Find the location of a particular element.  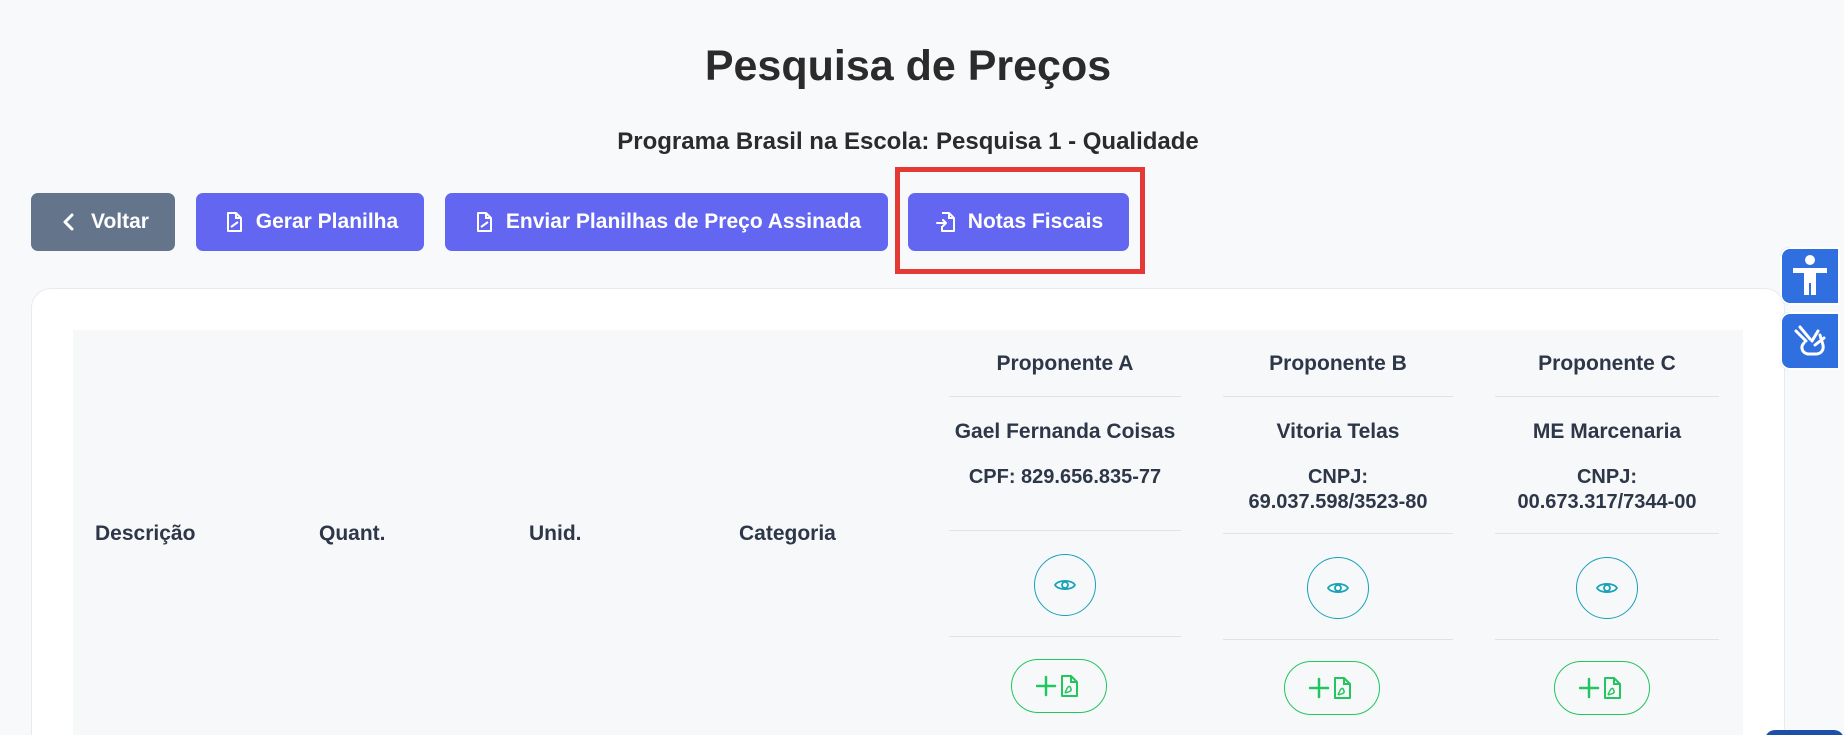

proponente-doc-line2: 69.037.598/3523-80 is located at coordinates (1338, 502).